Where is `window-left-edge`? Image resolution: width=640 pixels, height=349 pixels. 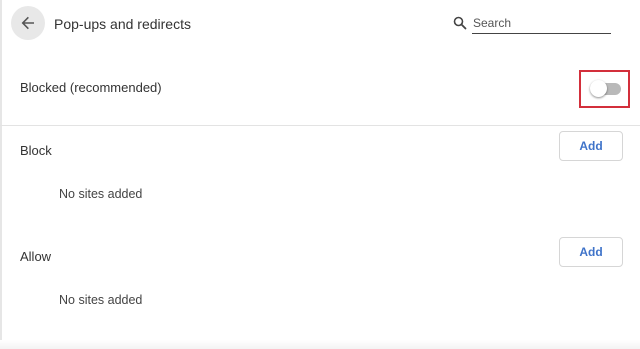
window-left-edge is located at coordinates (1, 174).